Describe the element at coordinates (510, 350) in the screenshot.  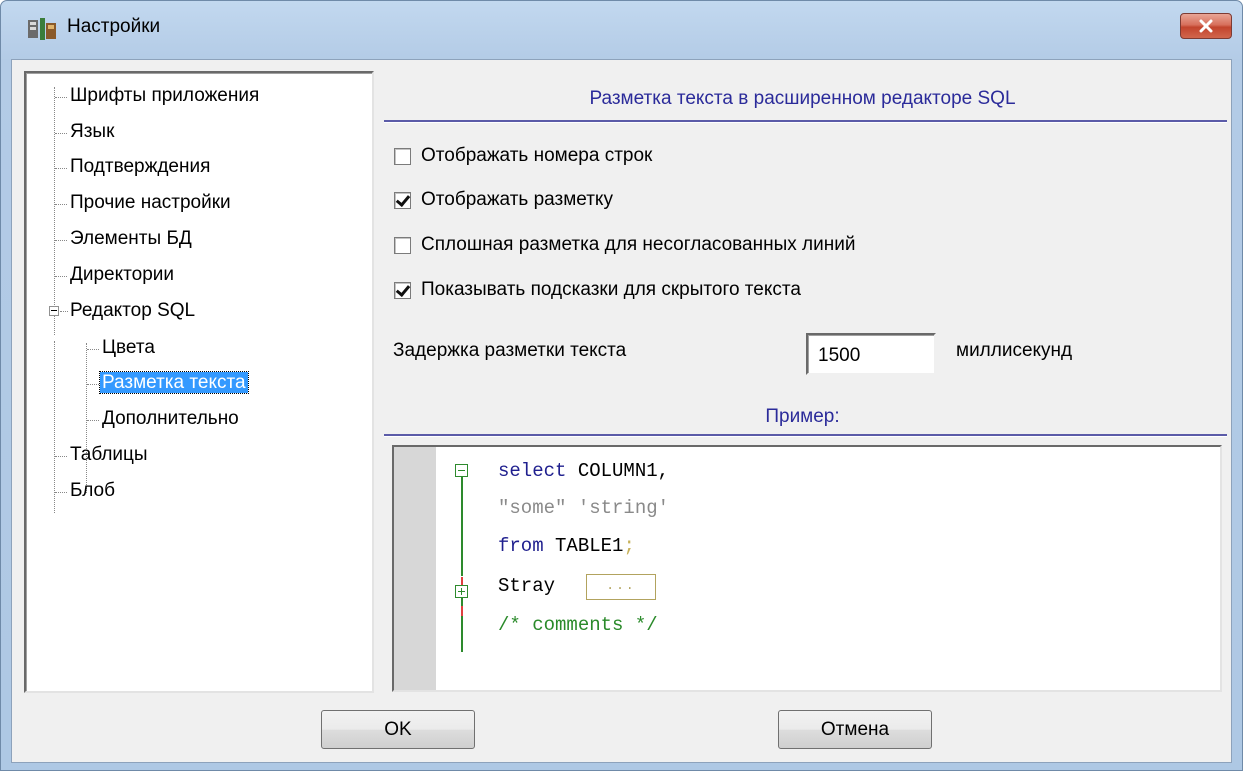
I see `markup-delay-label: Задержка разметки текста` at that location.